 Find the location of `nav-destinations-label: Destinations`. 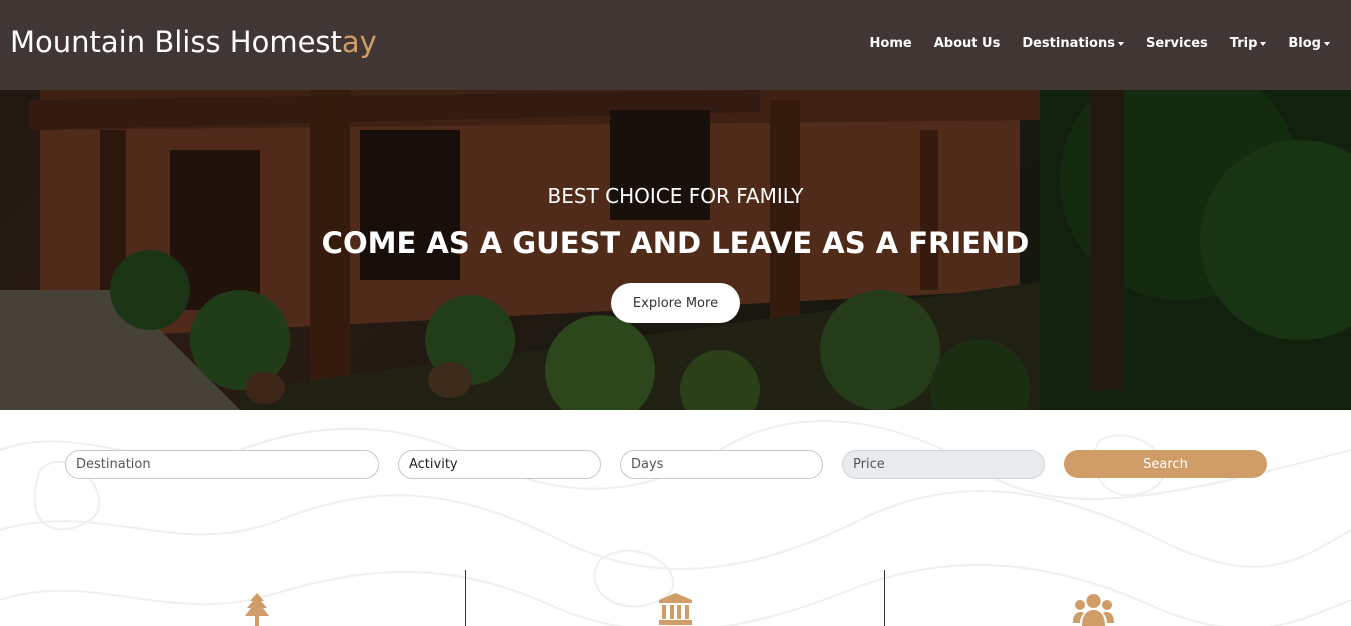

nav-destinations-label: Destinations is located at coordinates (1068, 43).